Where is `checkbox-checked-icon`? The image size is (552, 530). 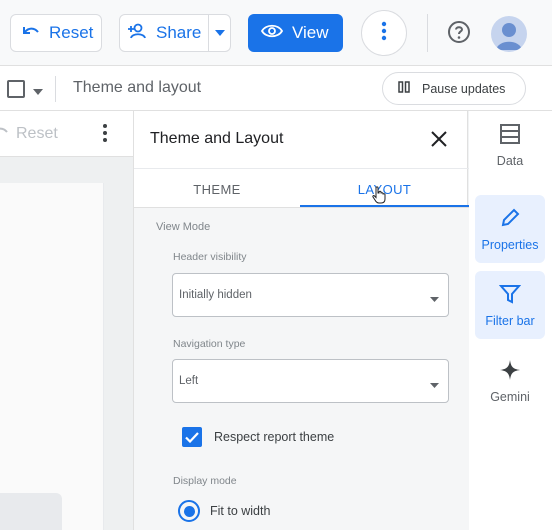
checkbox-checked-icon is located at coordinates (192, 437).